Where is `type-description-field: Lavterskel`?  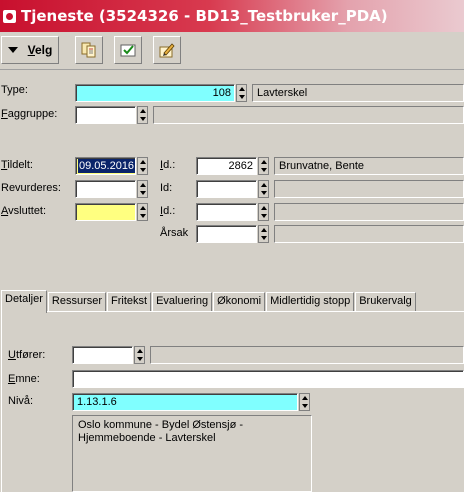
type-description-field: Lavterskel is located at coordinates (358, 93).